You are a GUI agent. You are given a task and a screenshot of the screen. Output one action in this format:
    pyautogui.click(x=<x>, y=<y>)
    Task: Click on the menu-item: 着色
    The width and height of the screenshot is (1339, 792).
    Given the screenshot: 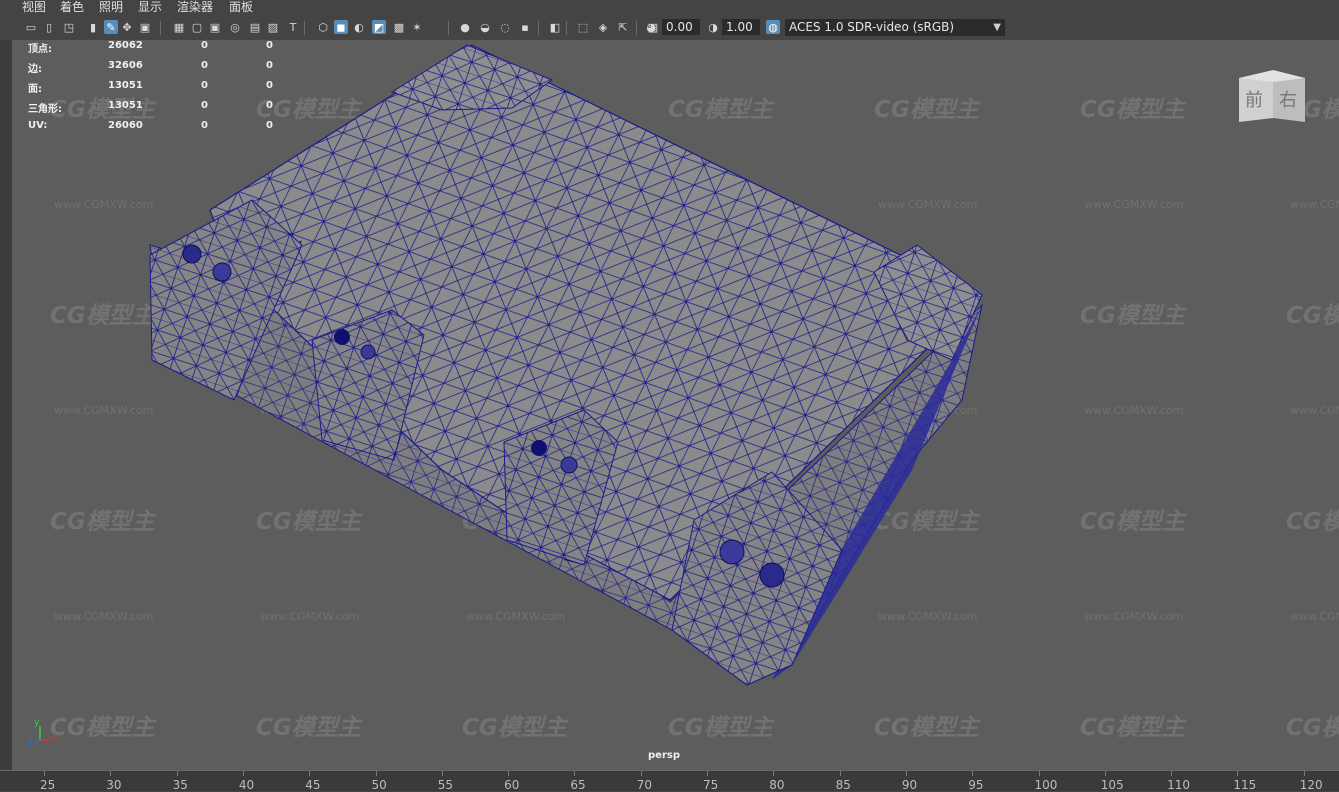 What is the action you would take?
    pyautogui.click(x=72, y=7)
    